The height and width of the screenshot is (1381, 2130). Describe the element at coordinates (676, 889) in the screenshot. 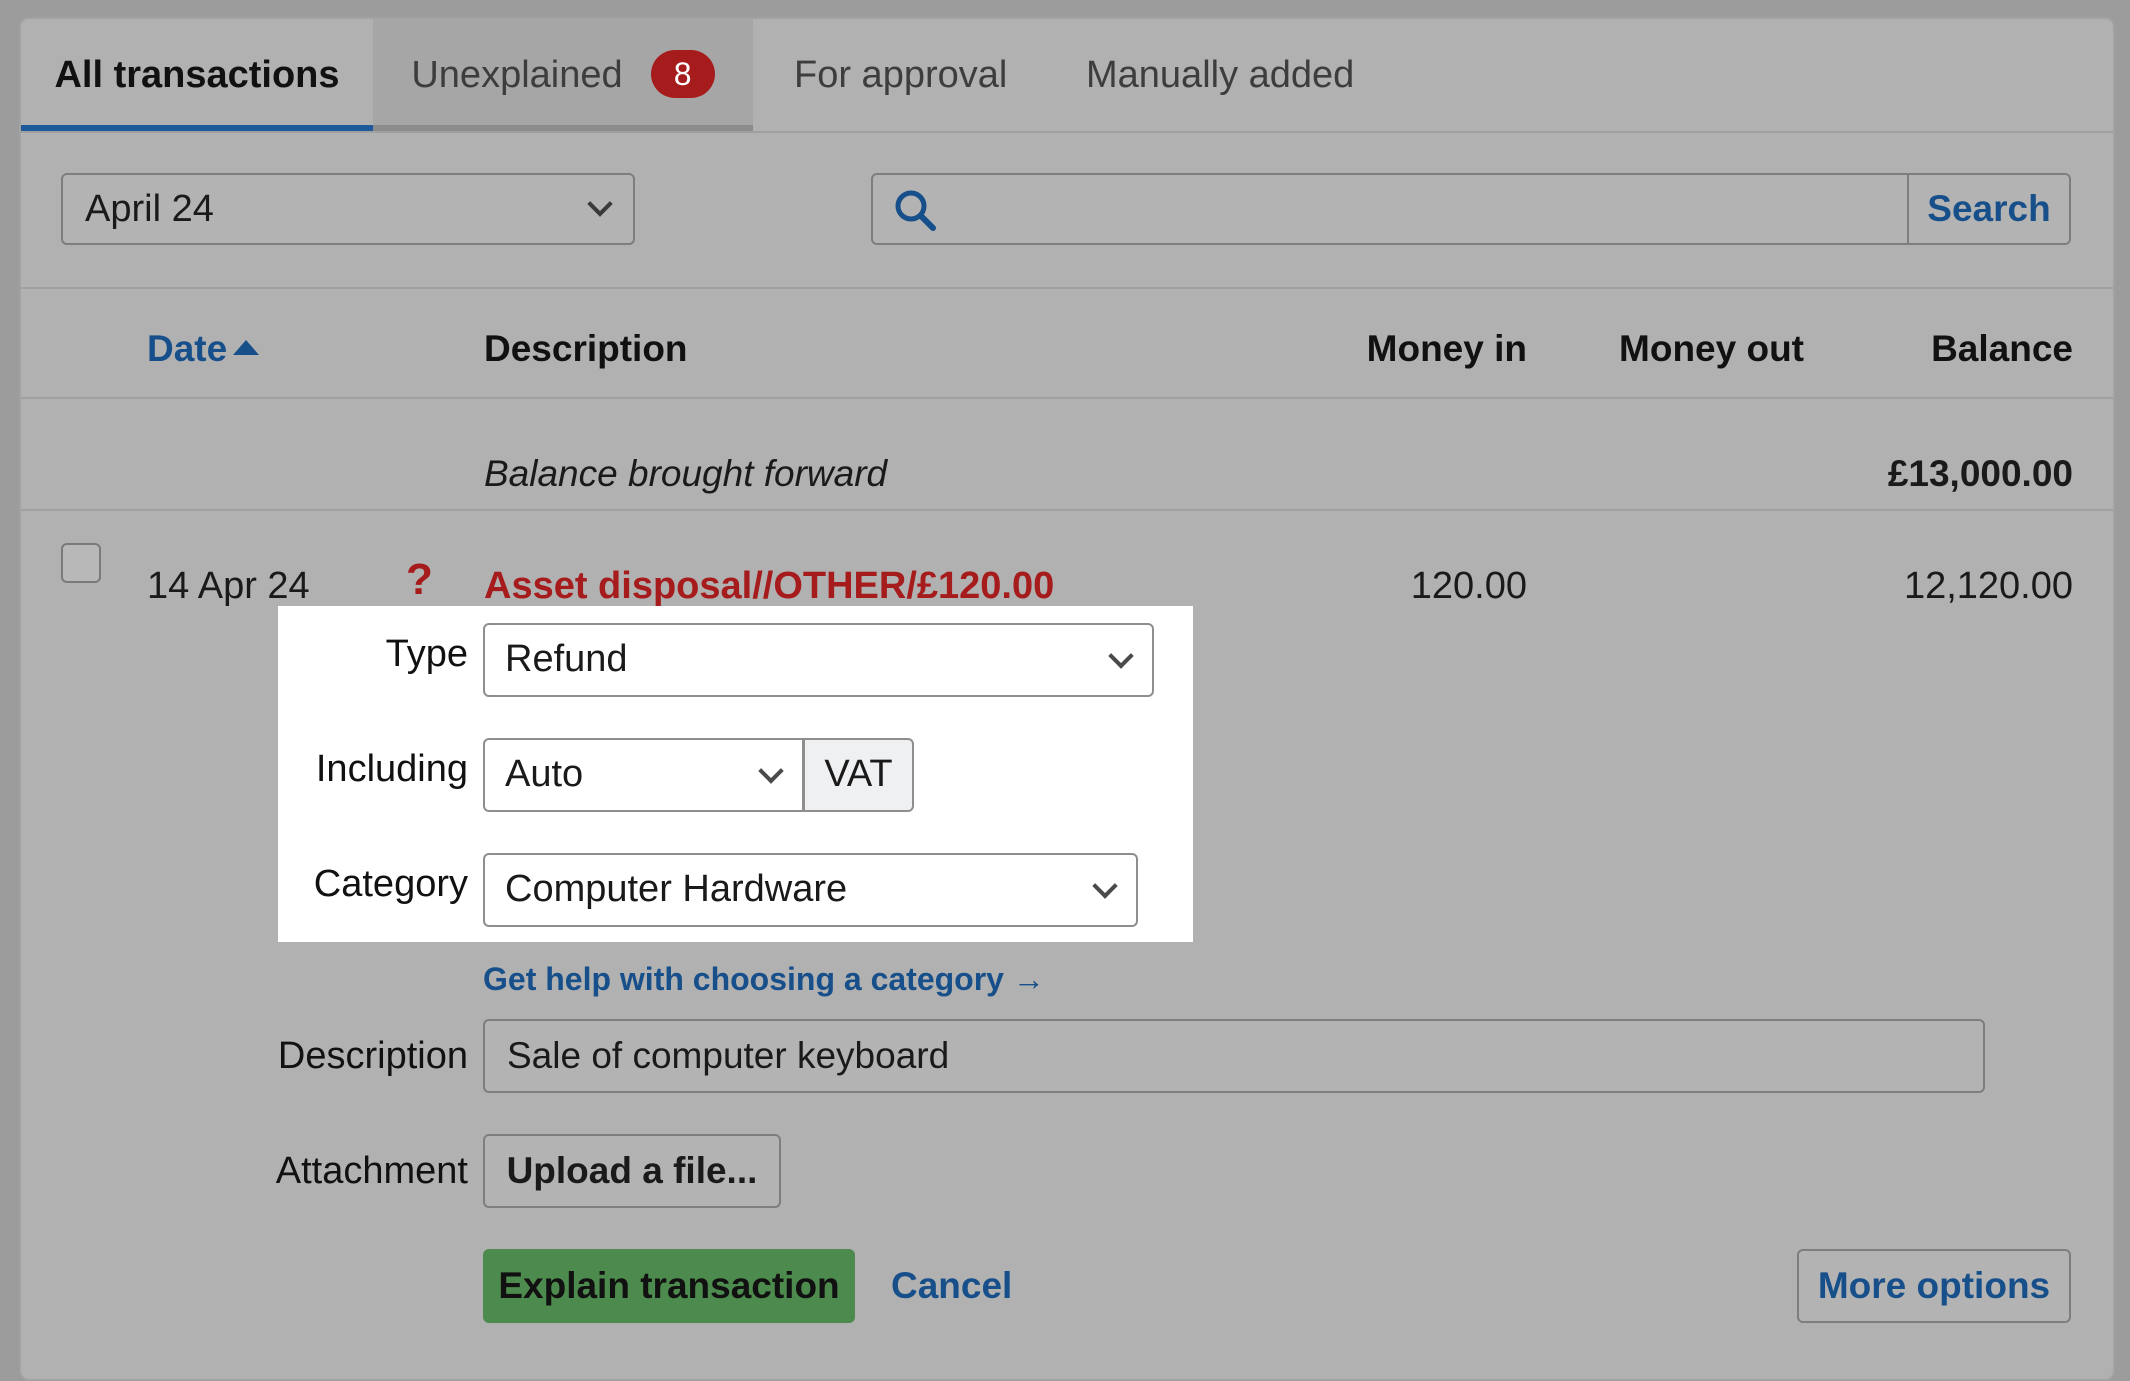

I see `category-value: Computer Hardware` at that location.